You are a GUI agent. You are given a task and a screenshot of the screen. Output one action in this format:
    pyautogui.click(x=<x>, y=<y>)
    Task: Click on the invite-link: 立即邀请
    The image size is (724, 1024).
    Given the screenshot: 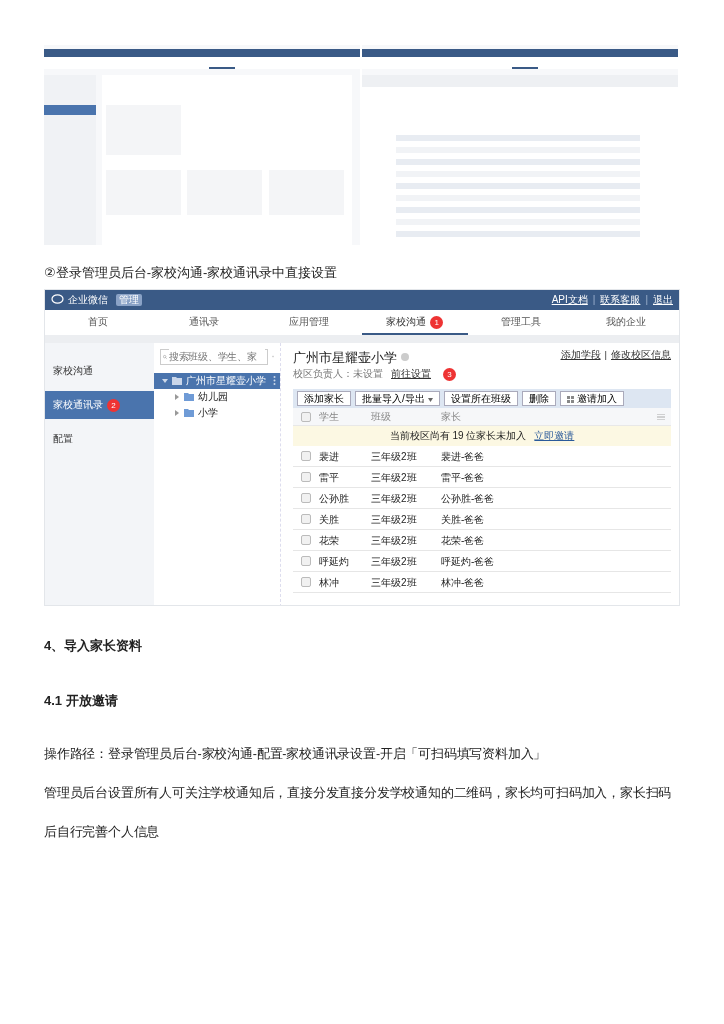 What is the action you would take?
    pyautogui.click(x=554, y=436)
    